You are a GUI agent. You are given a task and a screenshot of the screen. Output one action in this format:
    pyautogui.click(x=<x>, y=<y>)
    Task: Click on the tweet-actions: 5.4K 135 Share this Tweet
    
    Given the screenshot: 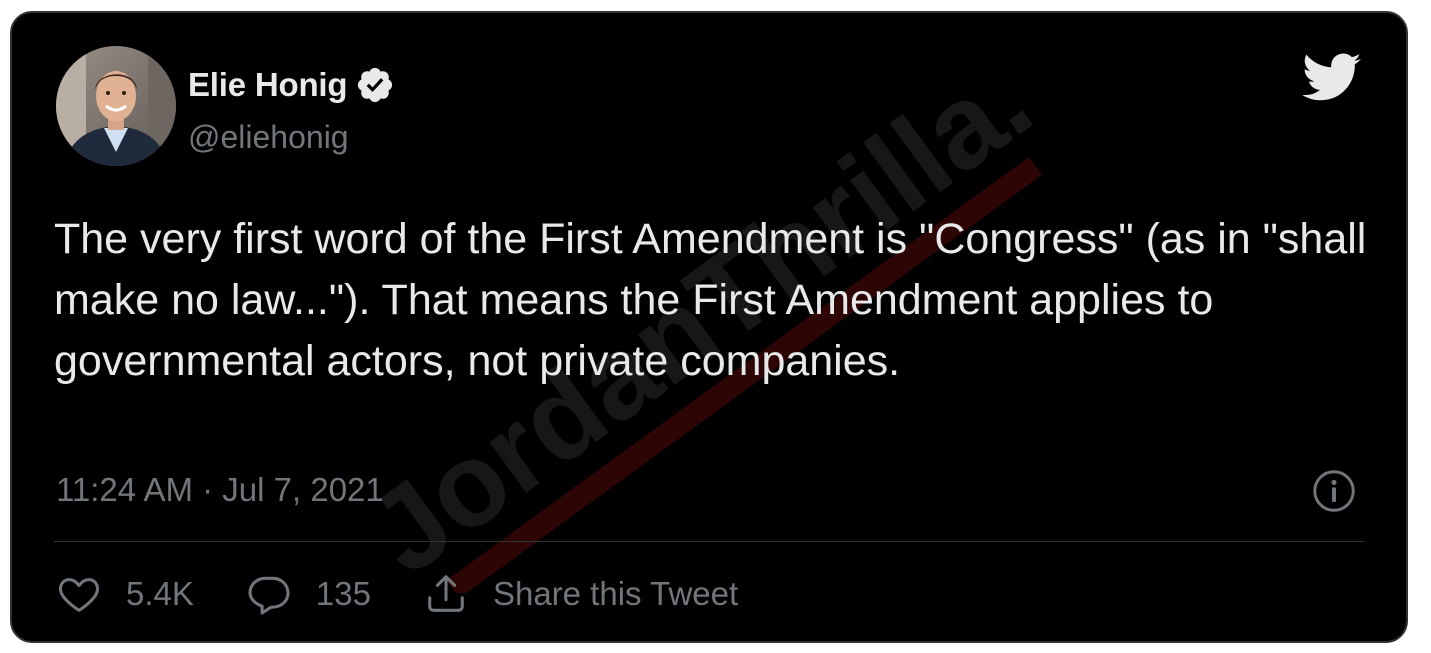 What is the action you would take?
    pyautogui.click(x=397, y=594)
    